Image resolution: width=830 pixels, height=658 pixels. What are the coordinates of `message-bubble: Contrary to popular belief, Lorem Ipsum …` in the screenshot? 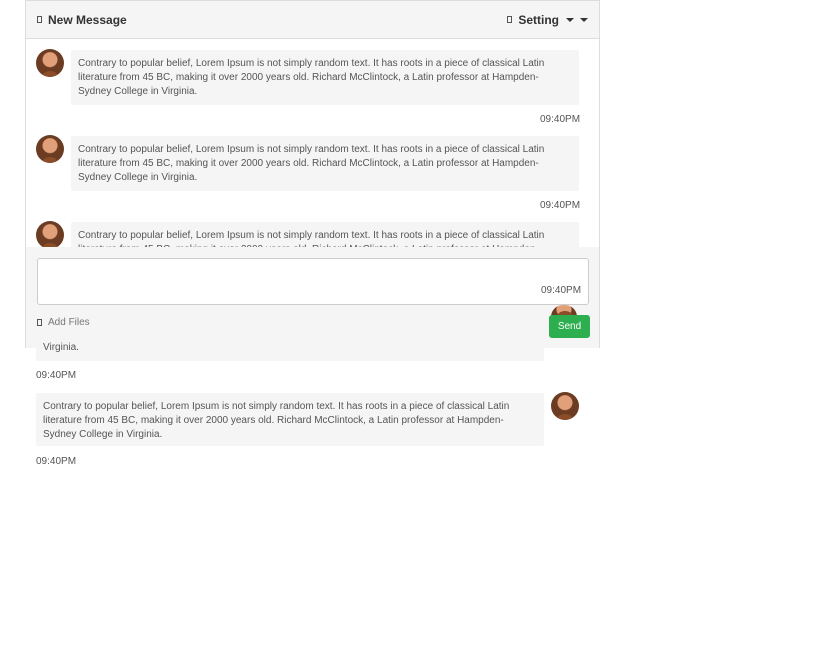 It's located at (290, 419).